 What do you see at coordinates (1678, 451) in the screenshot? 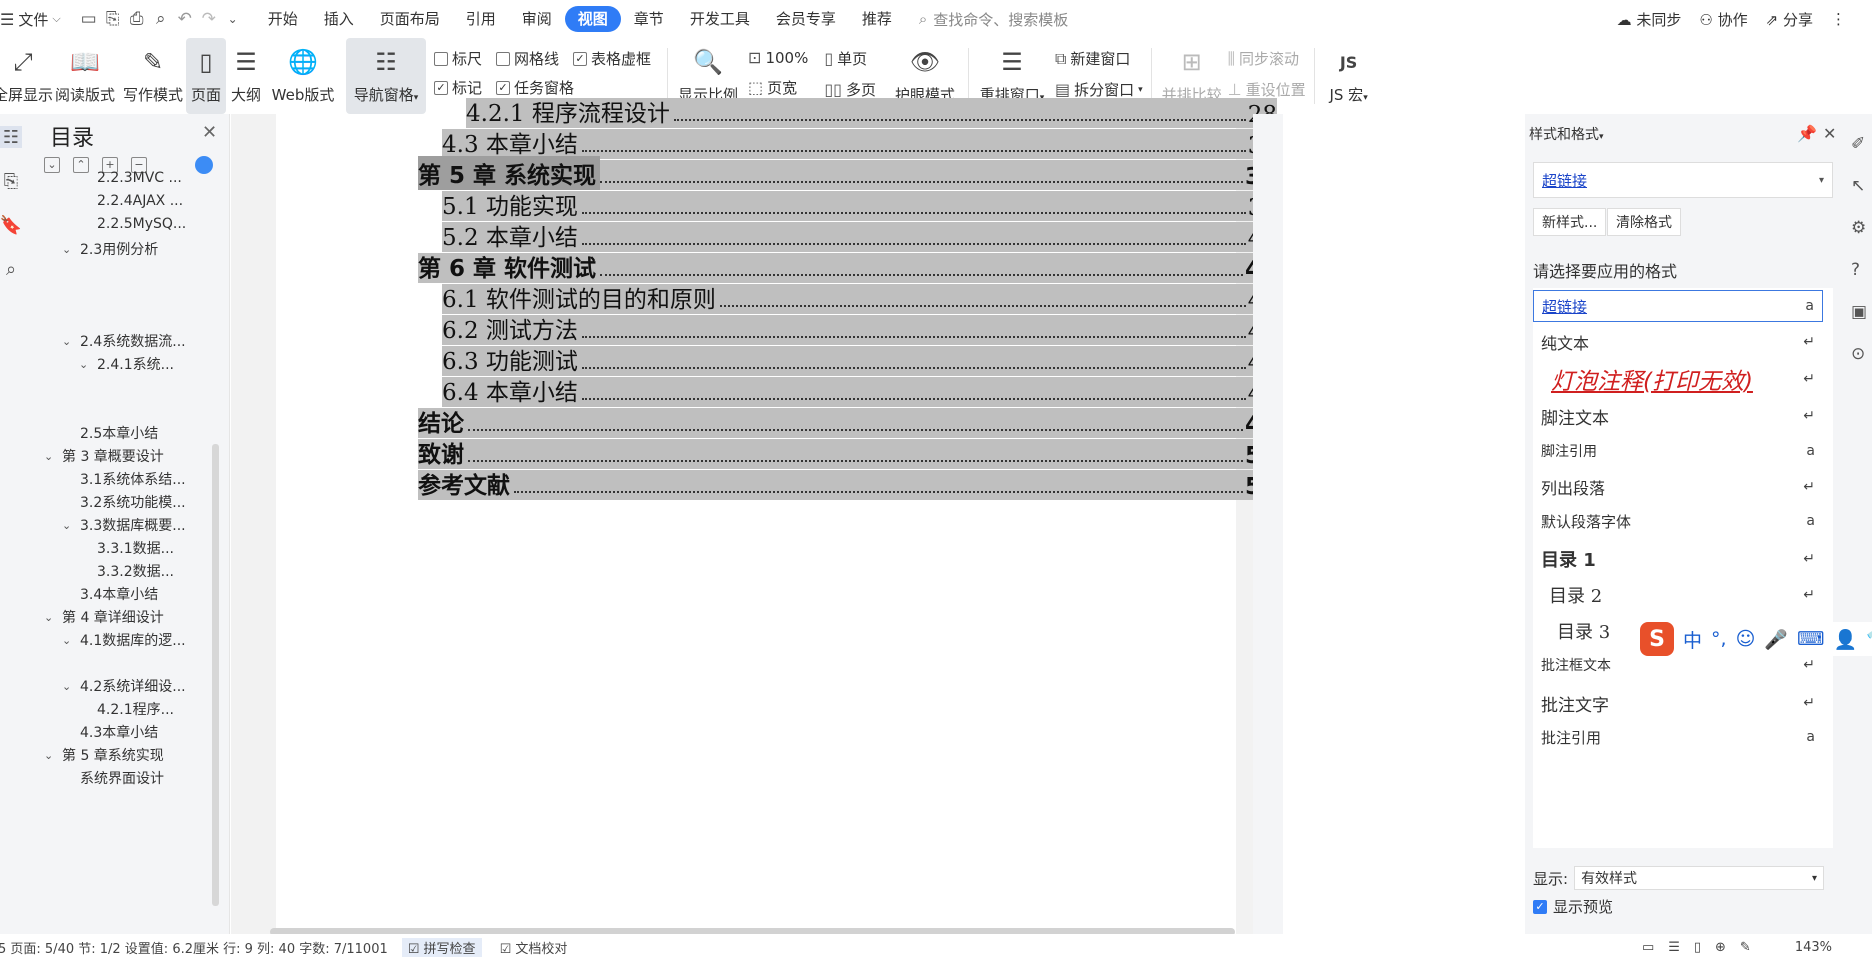
I see `style-item: 脚注引用 a` at bounding box center [1678, 451].